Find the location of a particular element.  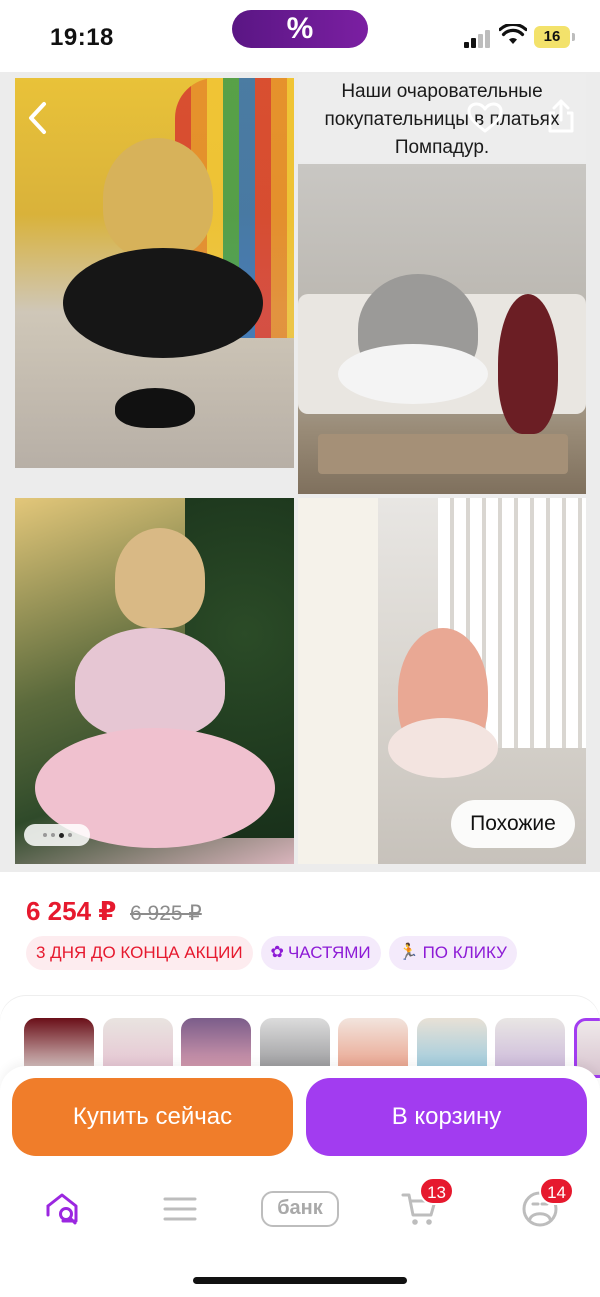

back-button is located at coordinates (38, 118).